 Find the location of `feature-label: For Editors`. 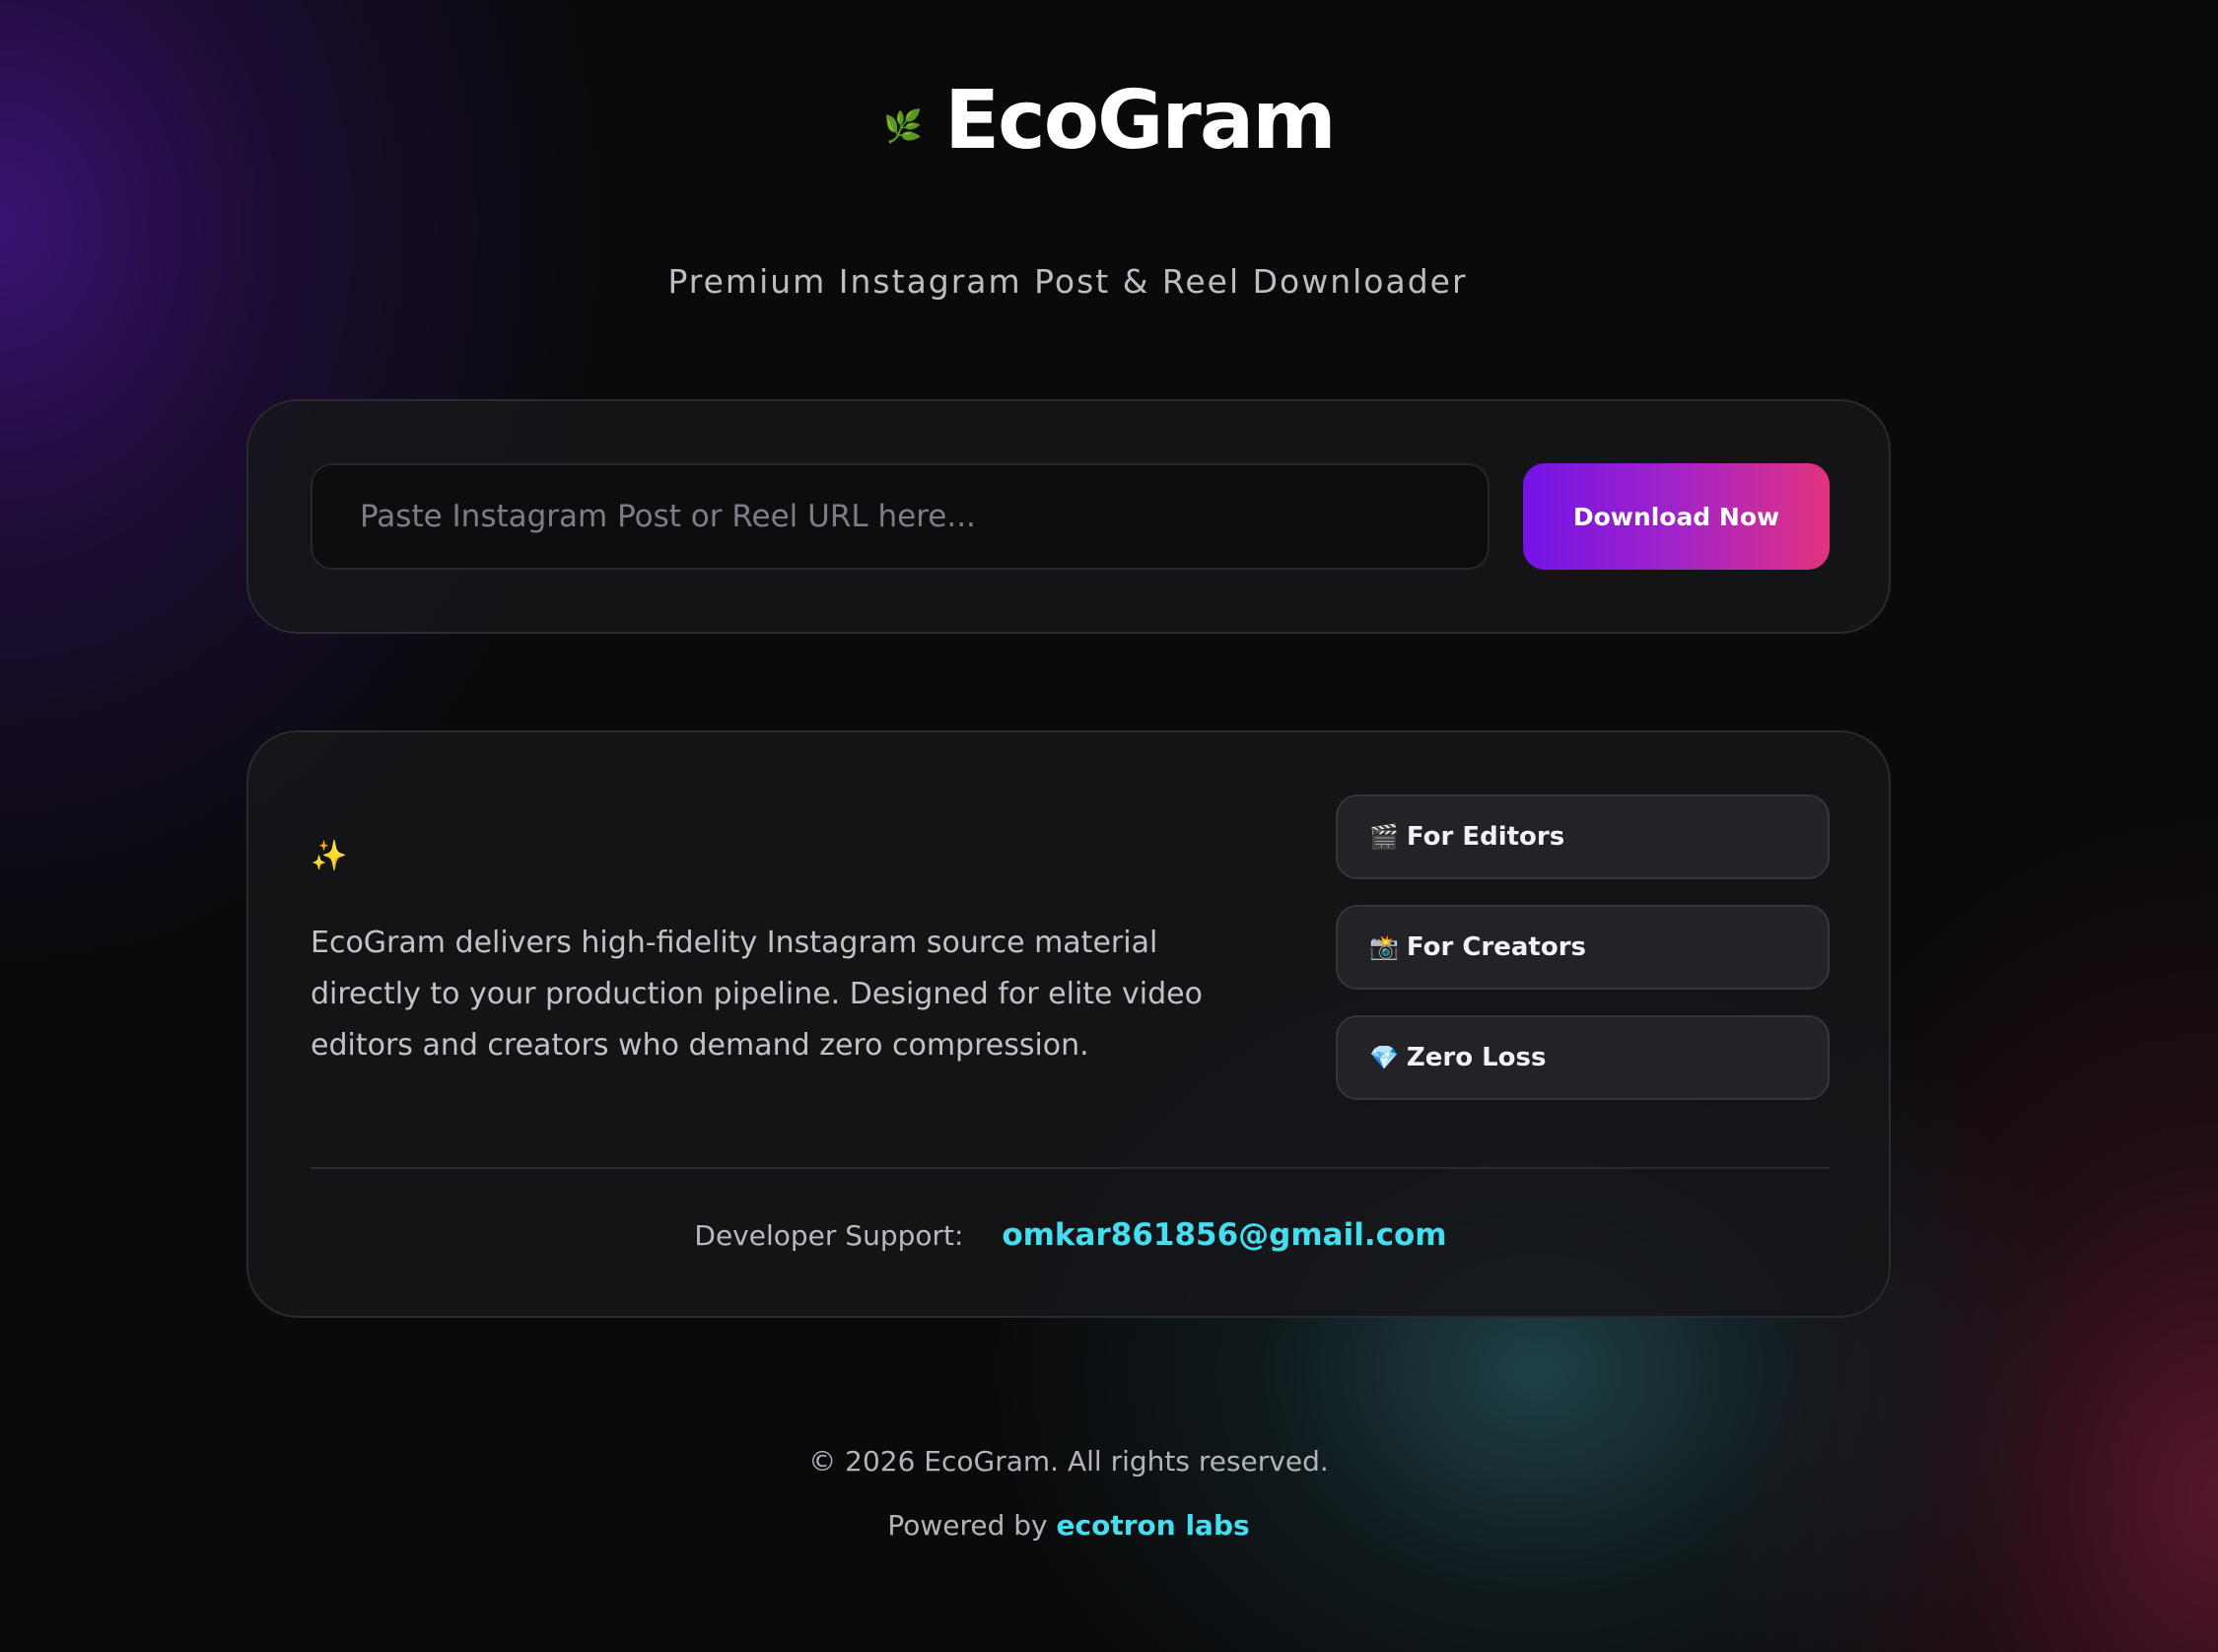

feature-label: For Editors is located at coordinates (1485, 837).